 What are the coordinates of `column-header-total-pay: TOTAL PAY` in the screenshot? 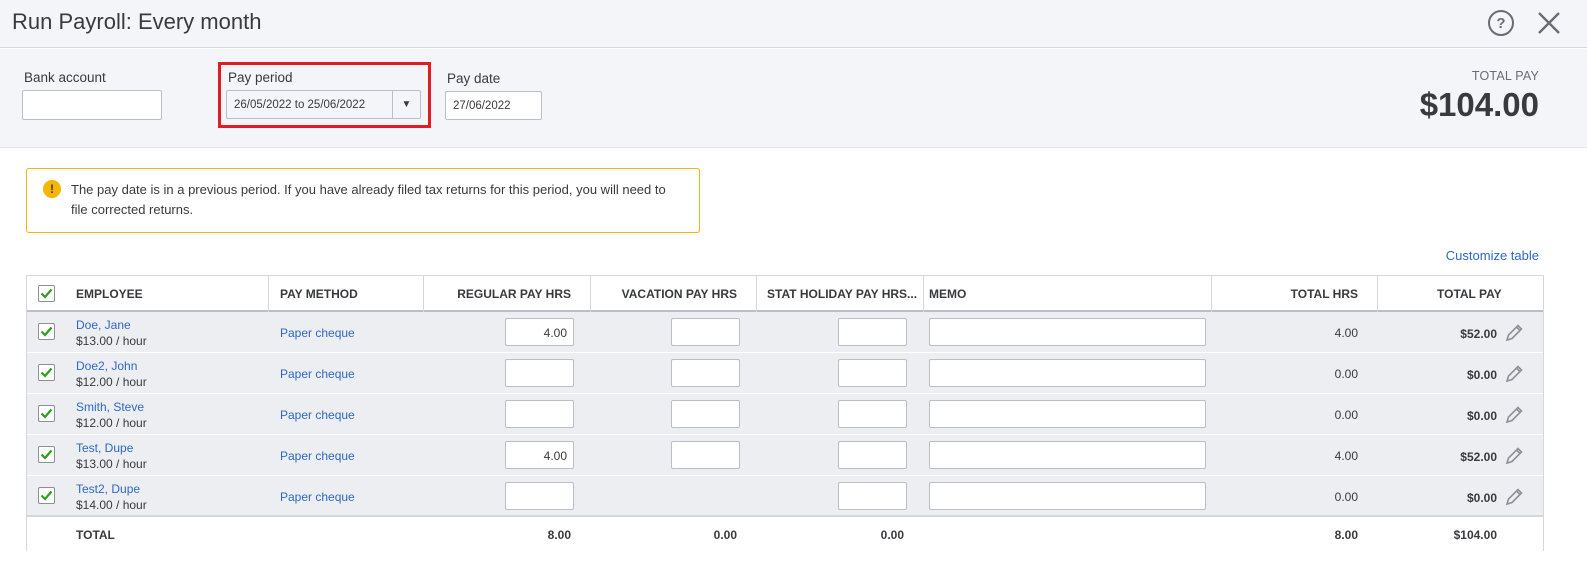 It's located at (1469, 294).